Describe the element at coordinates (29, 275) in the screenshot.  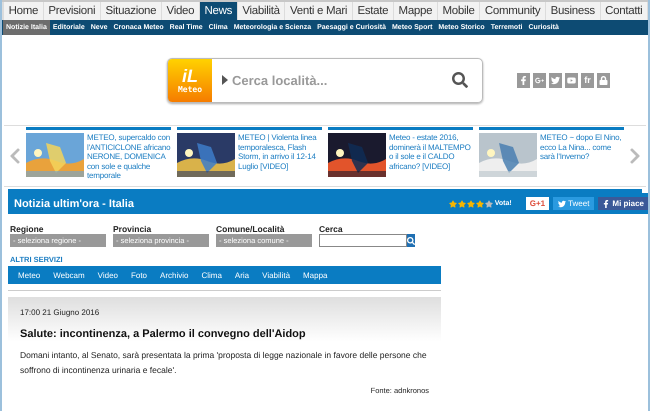
I see `service-link: Meteo` at that location.